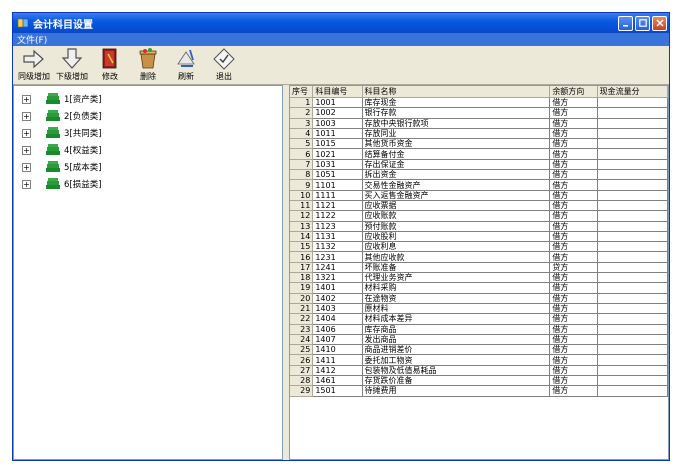 The height and width of the screenshot is (473, 683). I want to click on cell-name: 库存现金, so click(456, 103).